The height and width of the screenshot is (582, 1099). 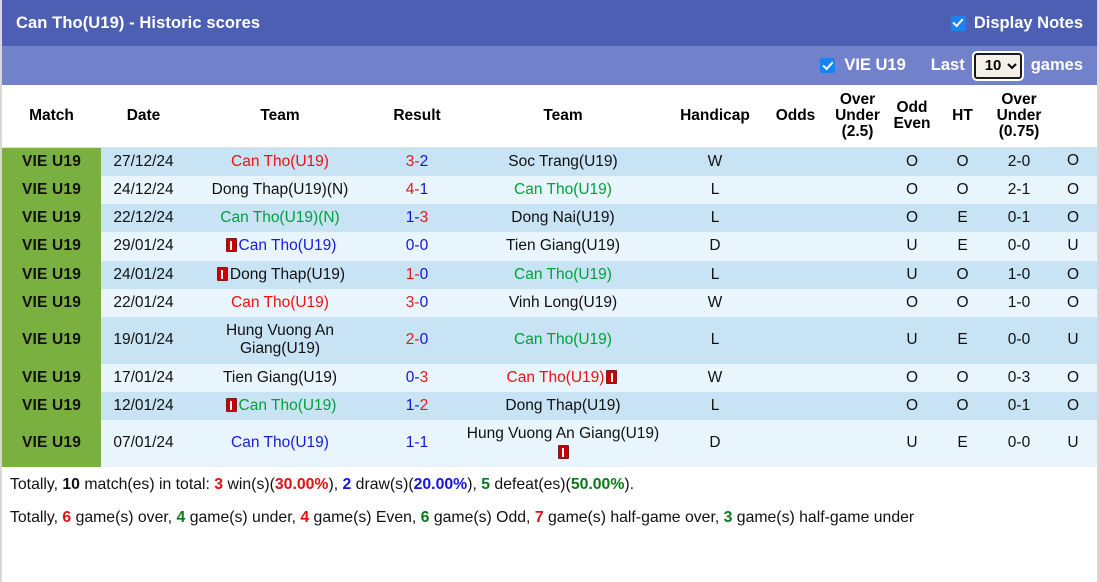 I want to click on match-result: 1-3, so click(x=417, y=218).